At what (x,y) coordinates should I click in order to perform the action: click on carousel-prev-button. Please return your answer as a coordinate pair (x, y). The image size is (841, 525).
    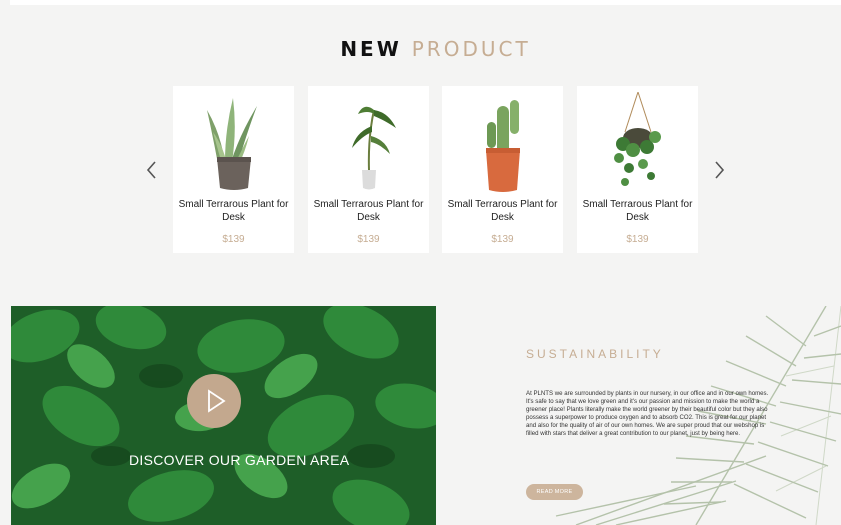
    Looking at the image, I should click on (152, 170).